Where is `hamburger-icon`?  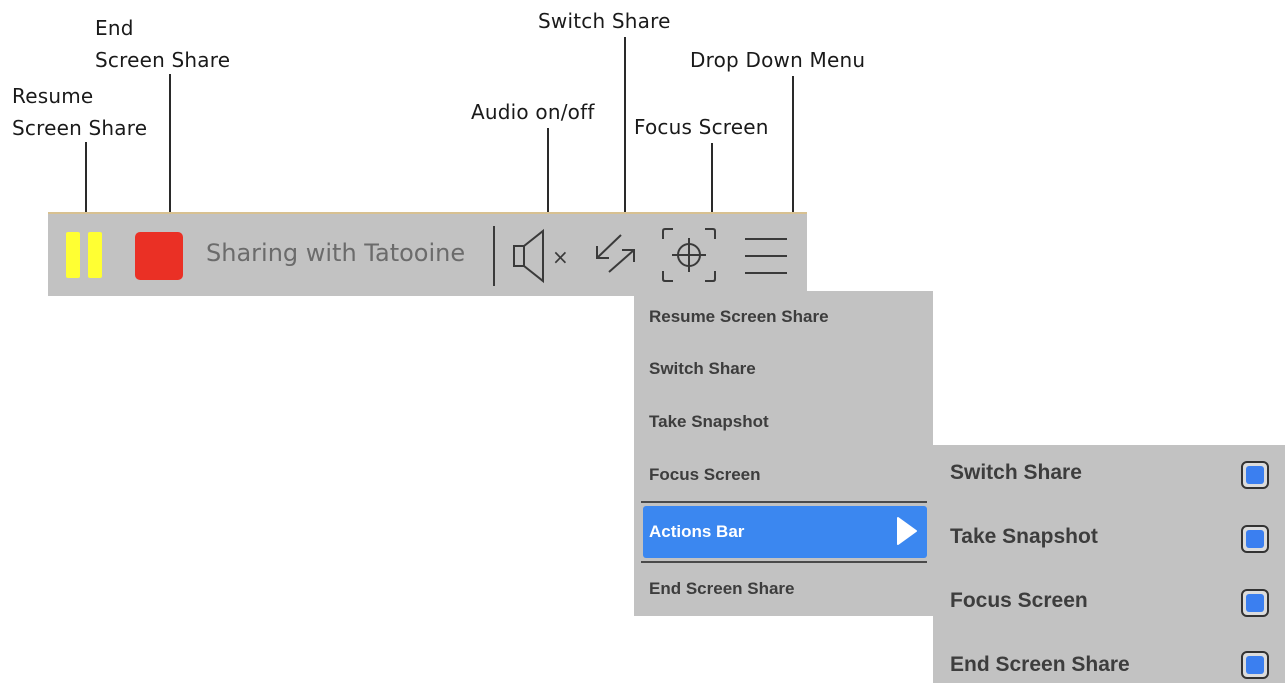 hamburger-icon is located at coordinates (766, 256).